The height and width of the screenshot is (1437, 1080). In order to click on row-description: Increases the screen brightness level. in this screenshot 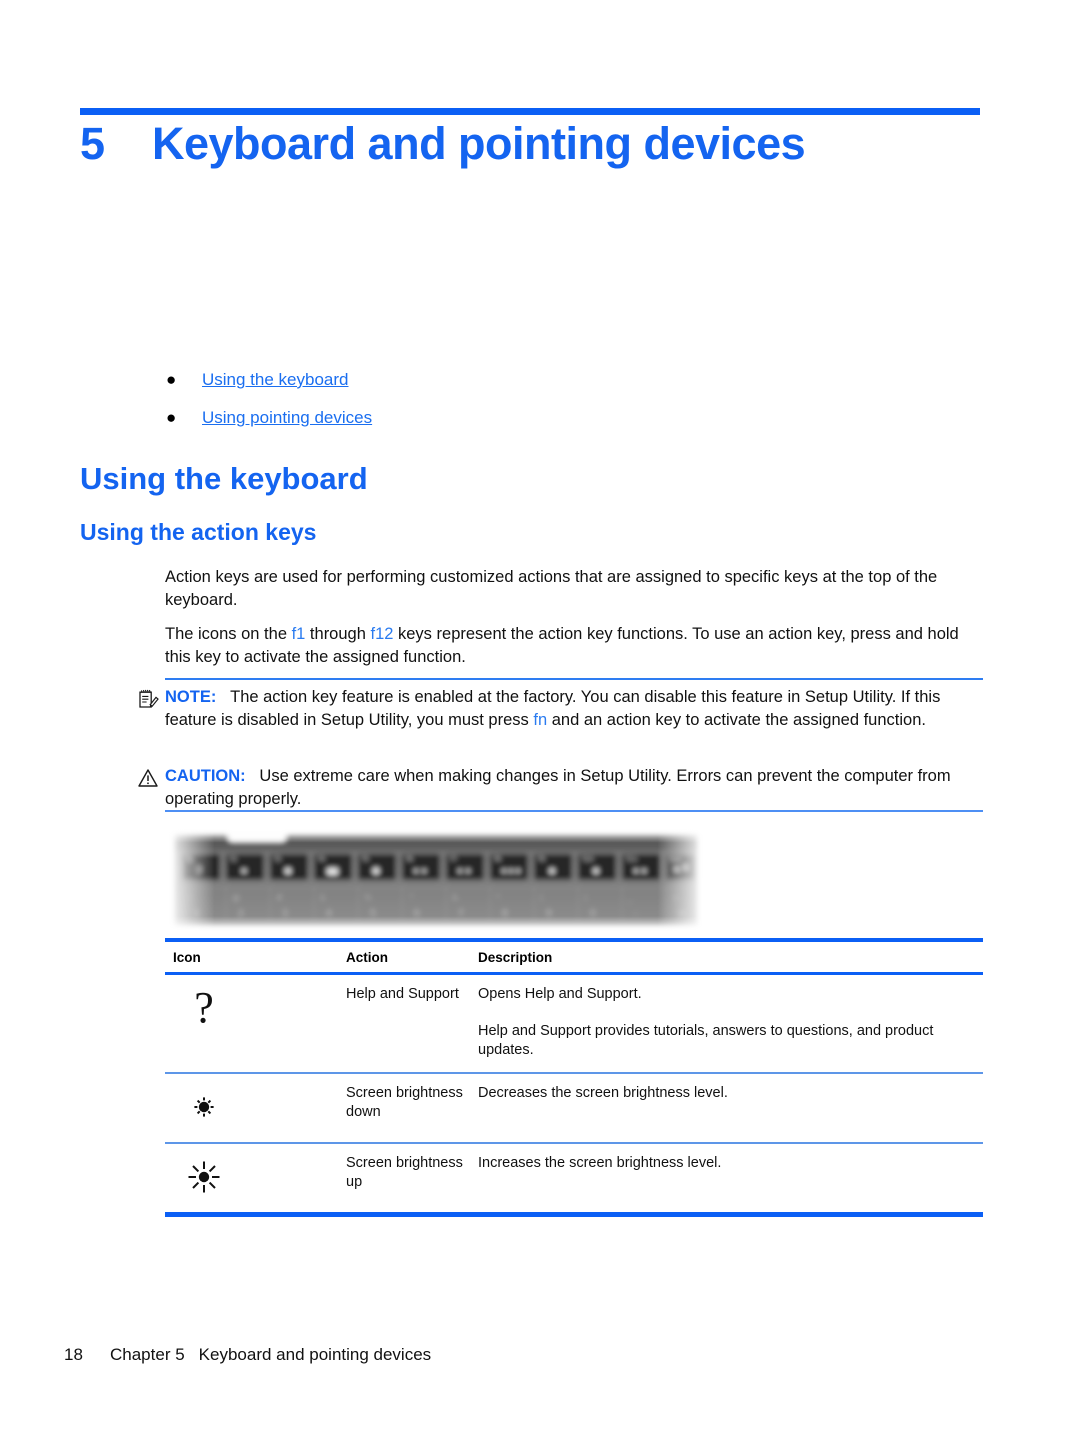, I will do `click(730, 1163)`.